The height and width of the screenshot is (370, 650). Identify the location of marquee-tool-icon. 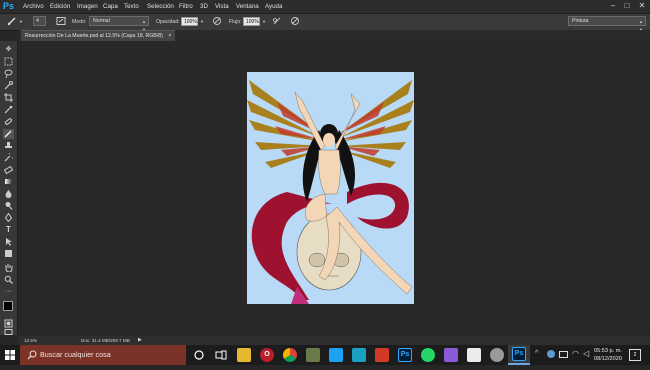
(8, 62).